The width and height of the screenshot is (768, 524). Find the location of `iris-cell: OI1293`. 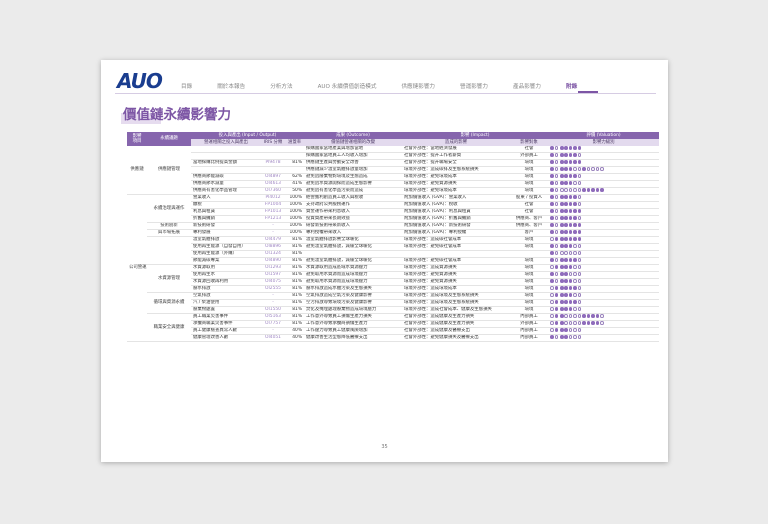

iris-cell: OI1293 is located at coordinates (273, 268).